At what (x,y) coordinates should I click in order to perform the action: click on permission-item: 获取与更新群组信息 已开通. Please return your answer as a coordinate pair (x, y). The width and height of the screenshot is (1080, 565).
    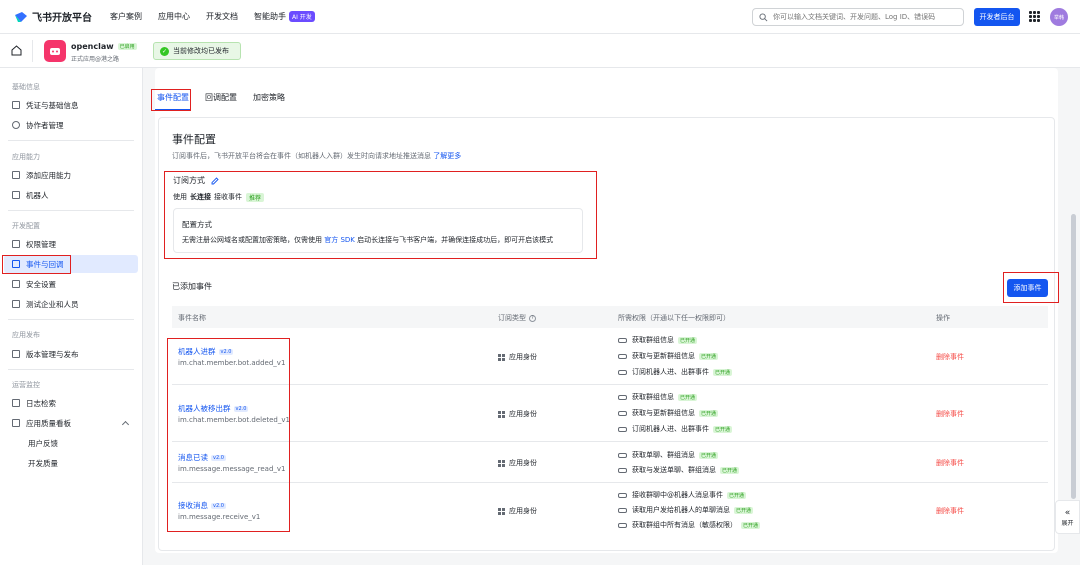
    Looking at the image, I should click on (668, 413).